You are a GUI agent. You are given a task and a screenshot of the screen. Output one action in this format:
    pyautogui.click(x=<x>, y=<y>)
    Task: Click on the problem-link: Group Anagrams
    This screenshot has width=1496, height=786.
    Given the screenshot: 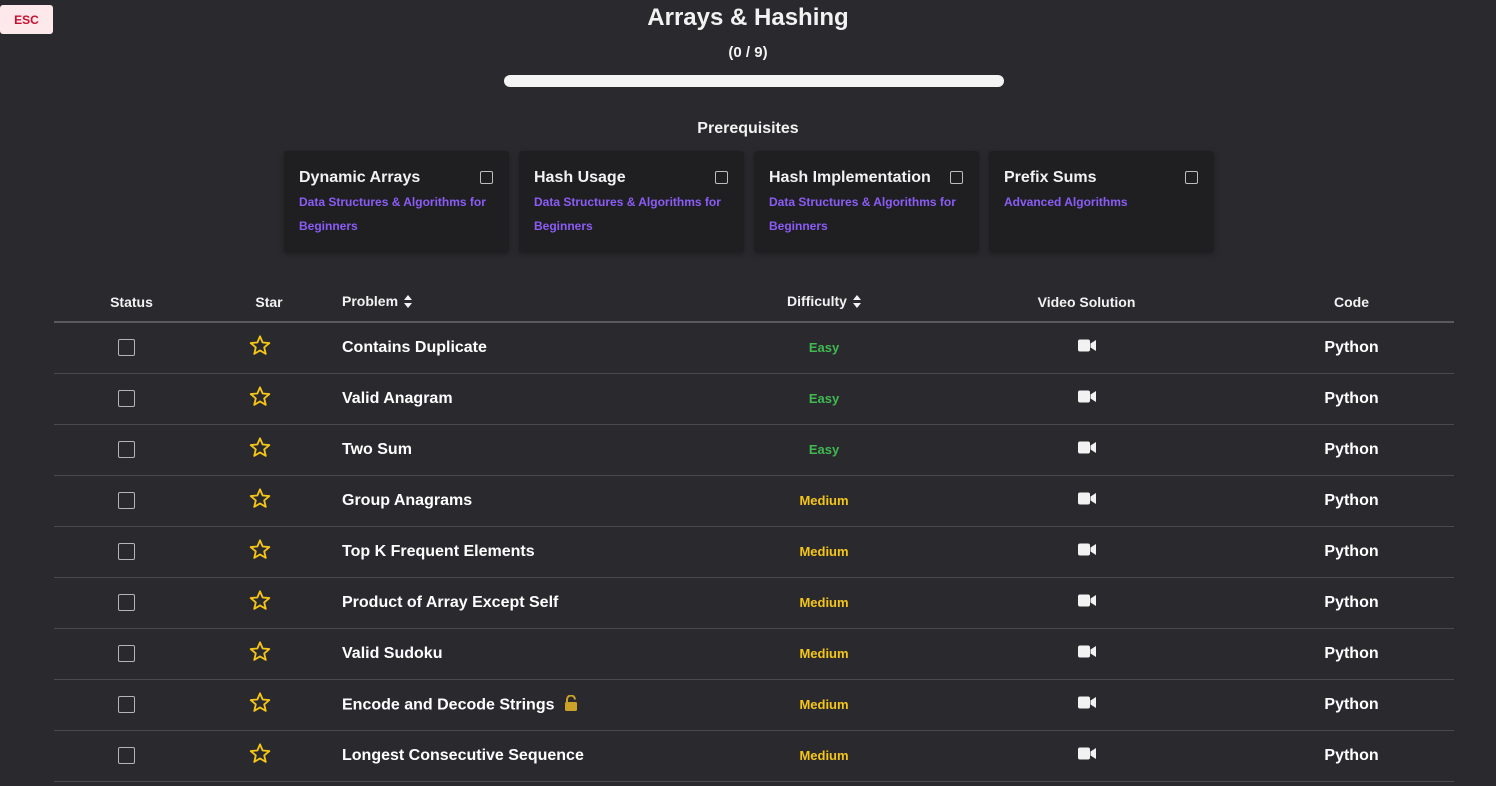 What is the action you would take?
    pyautogui.click(x=407, y=500)
    